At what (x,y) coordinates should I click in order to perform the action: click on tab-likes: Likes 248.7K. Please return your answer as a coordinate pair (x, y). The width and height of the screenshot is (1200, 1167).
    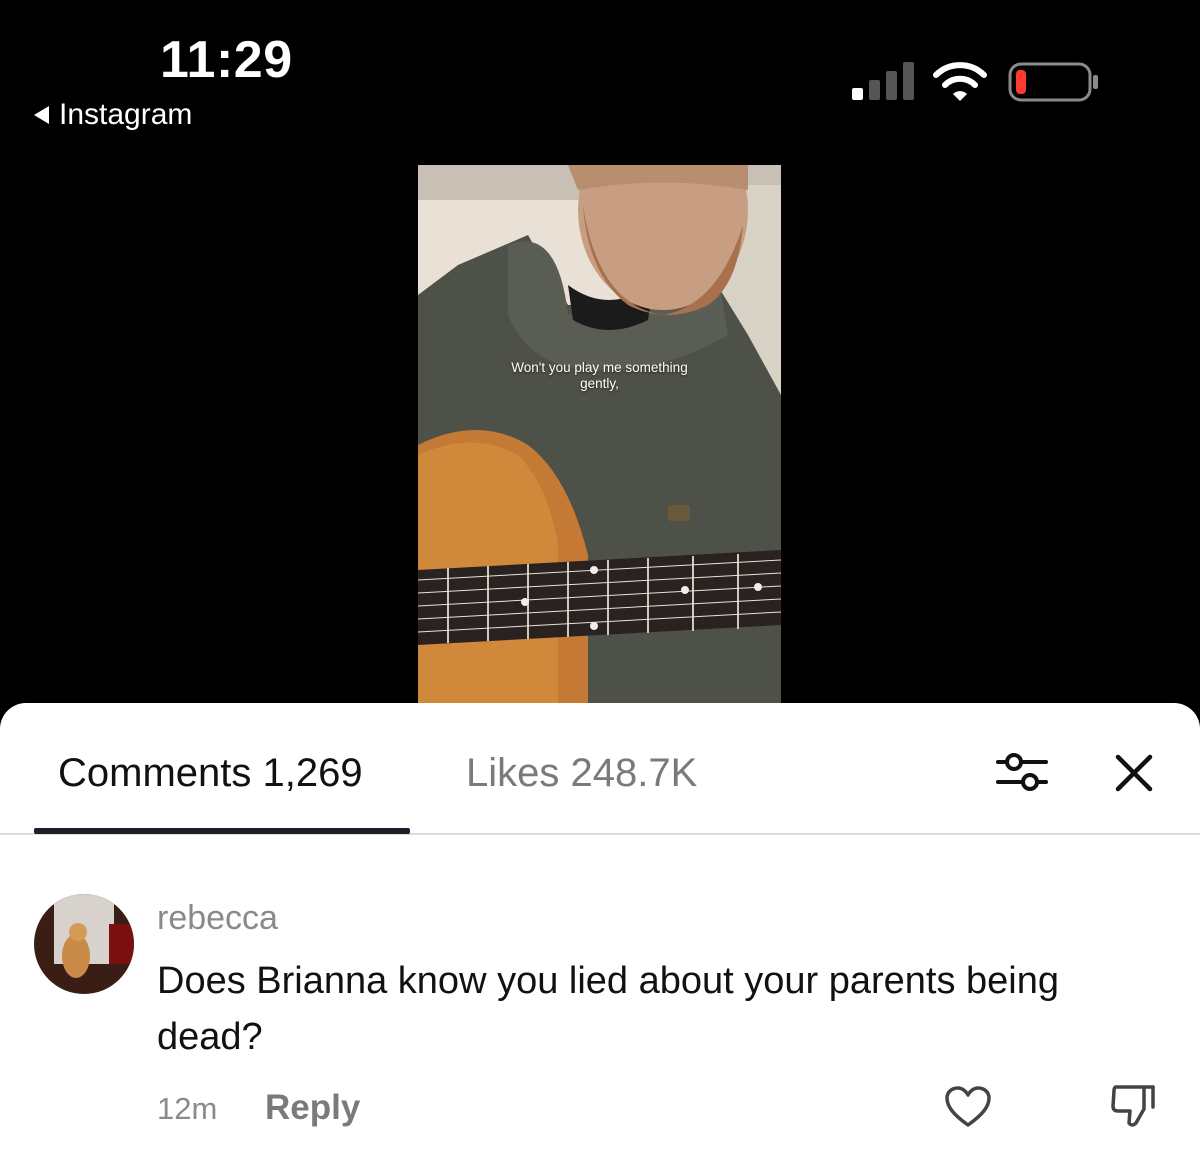
    Looking at the image, I should click on (581, 773).